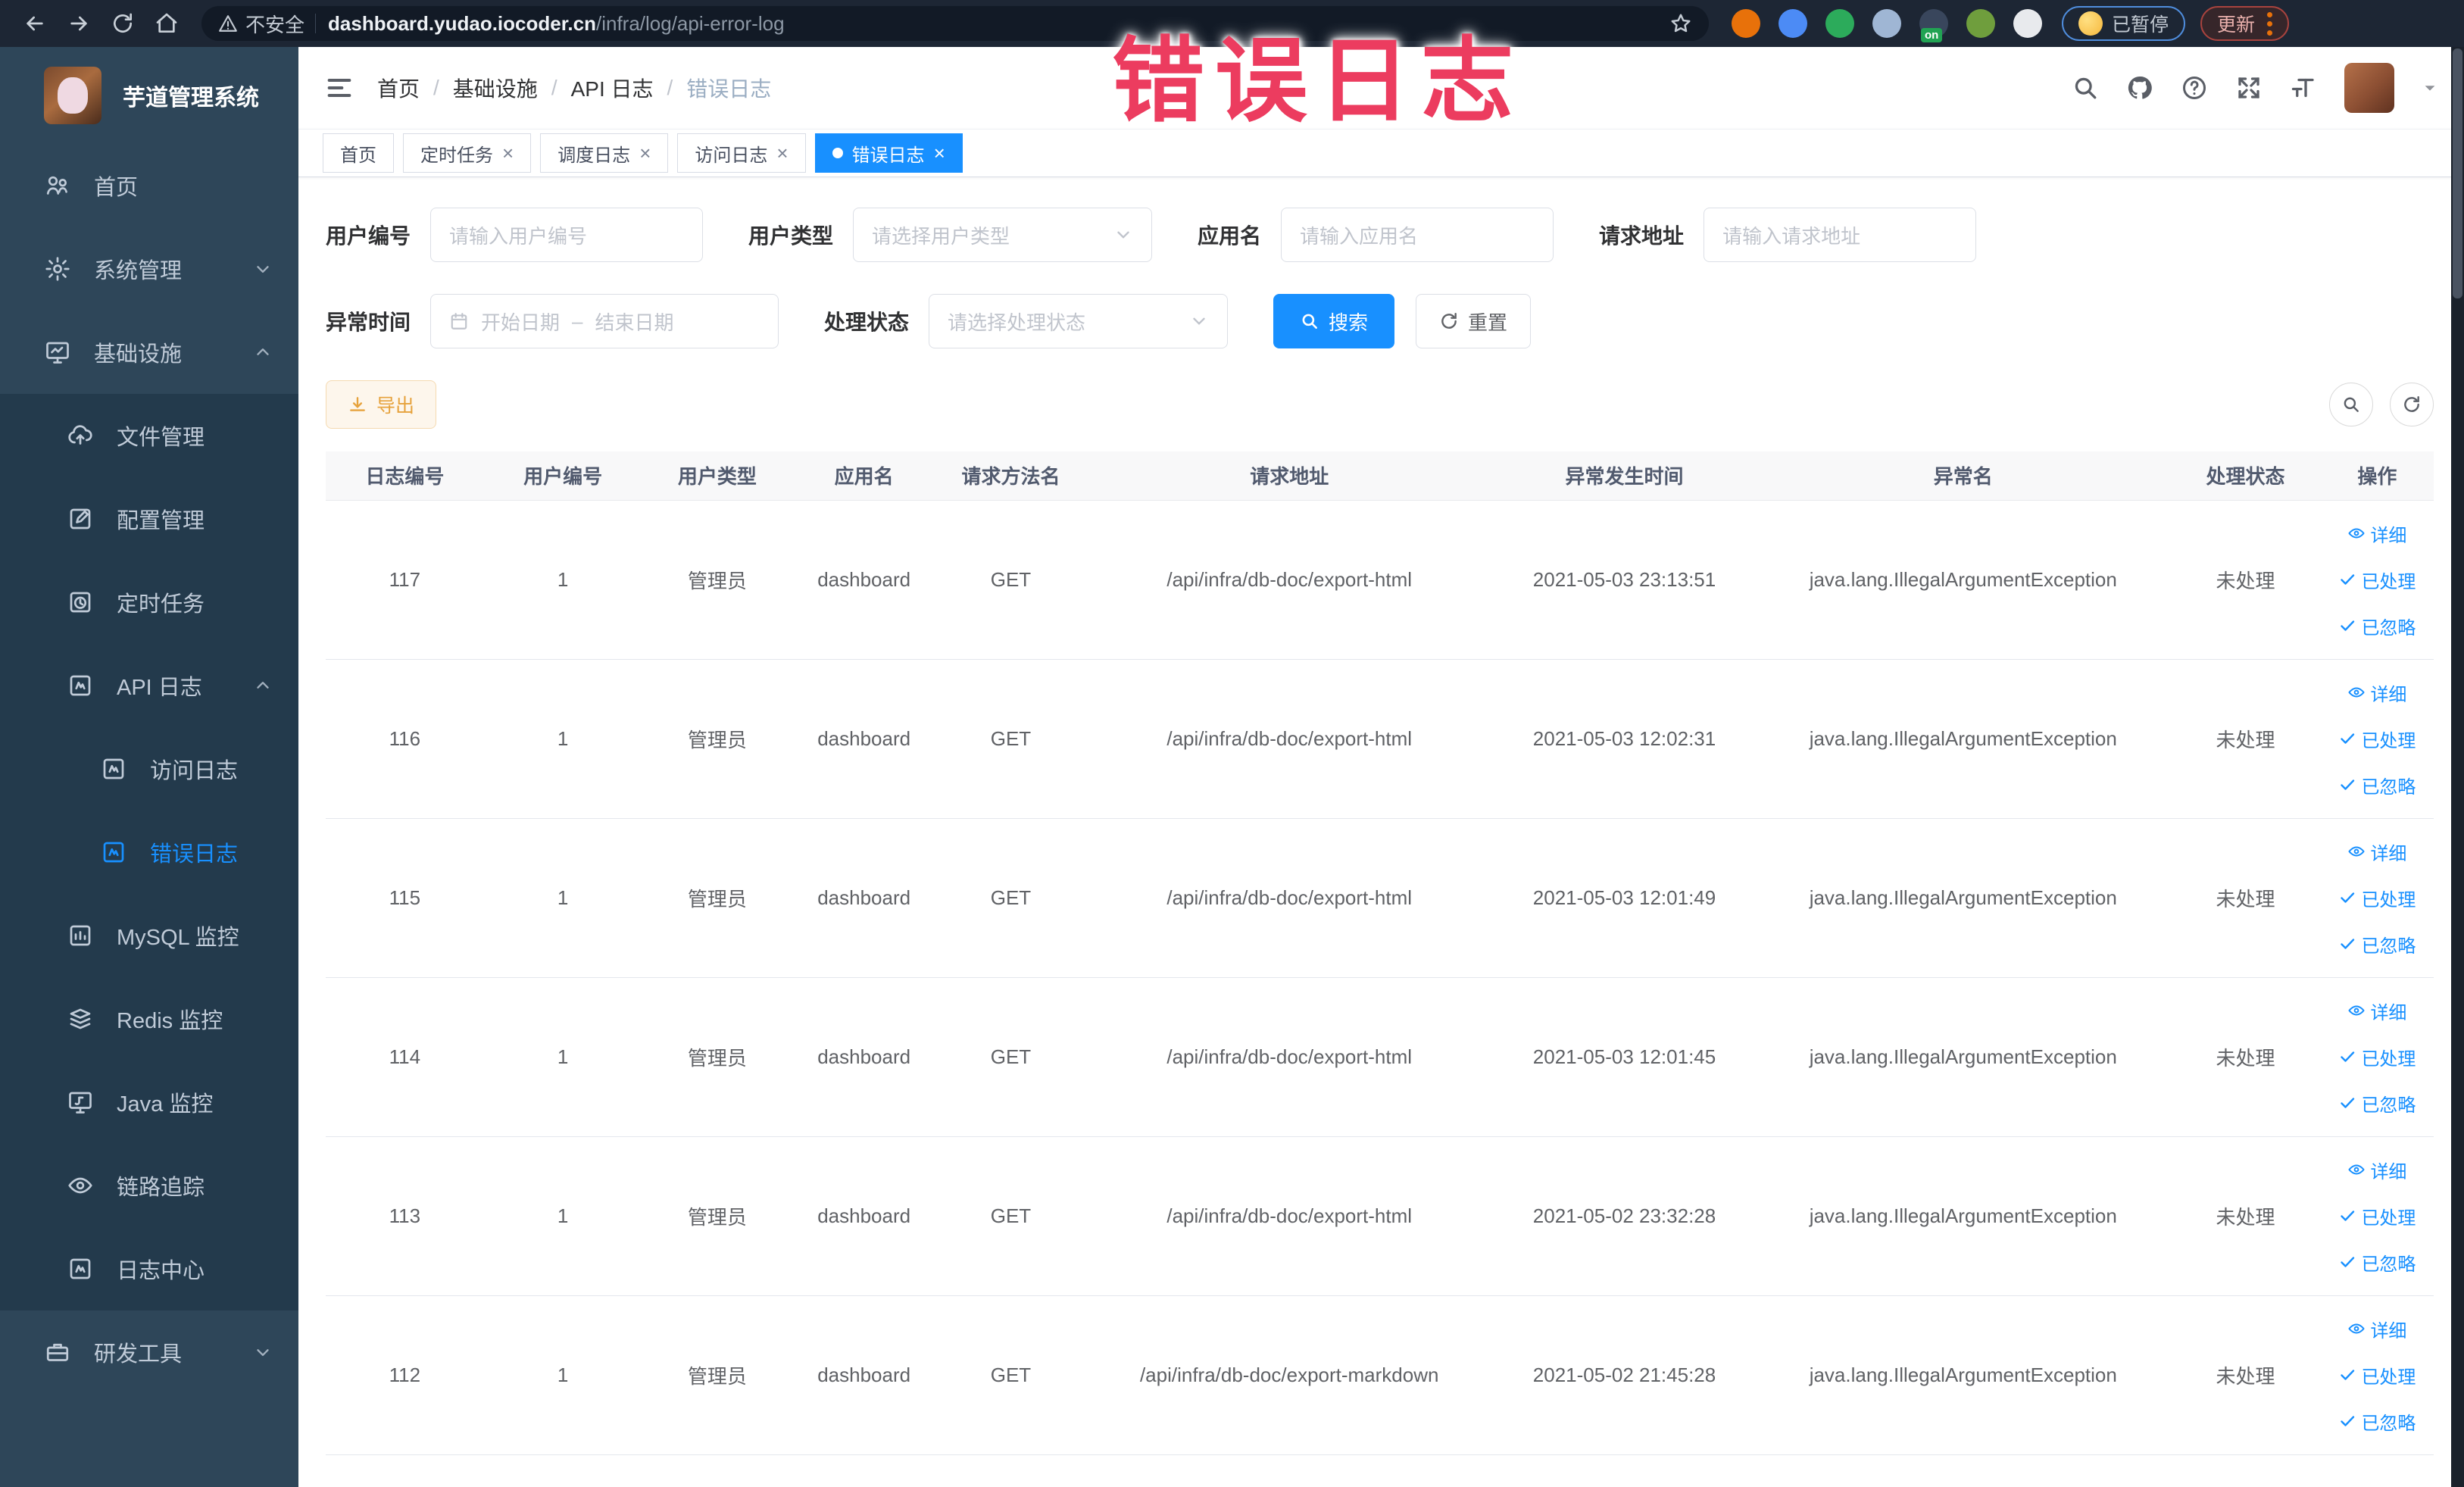  I want to click on monitor-icon, so click(57, 352).